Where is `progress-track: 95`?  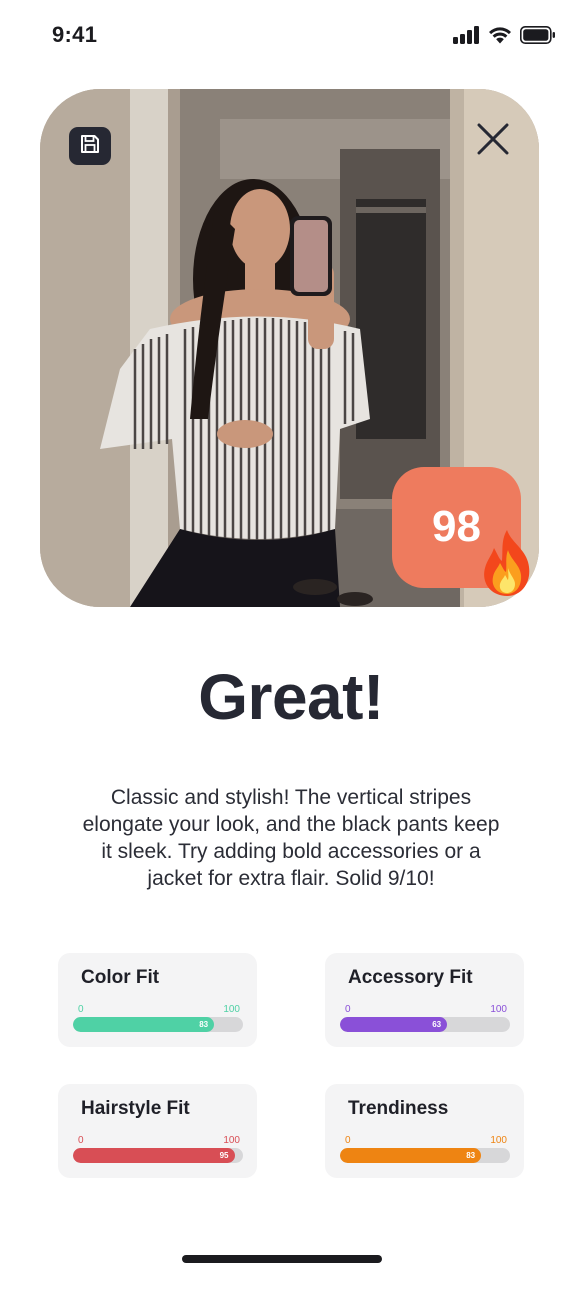 progress-track: 95 is located at coordinates (158, 1155).